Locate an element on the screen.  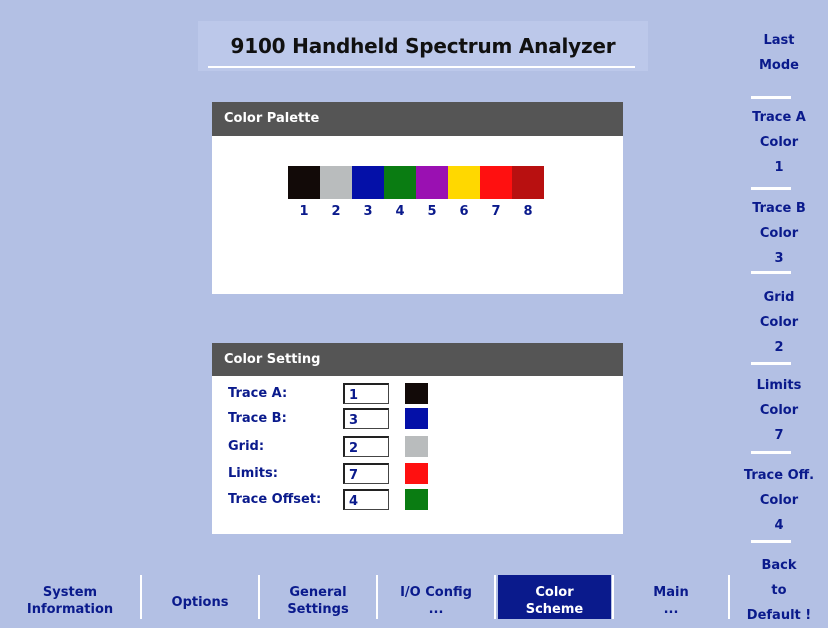
grid-label: Grid: is located at coordinates (246, 446).